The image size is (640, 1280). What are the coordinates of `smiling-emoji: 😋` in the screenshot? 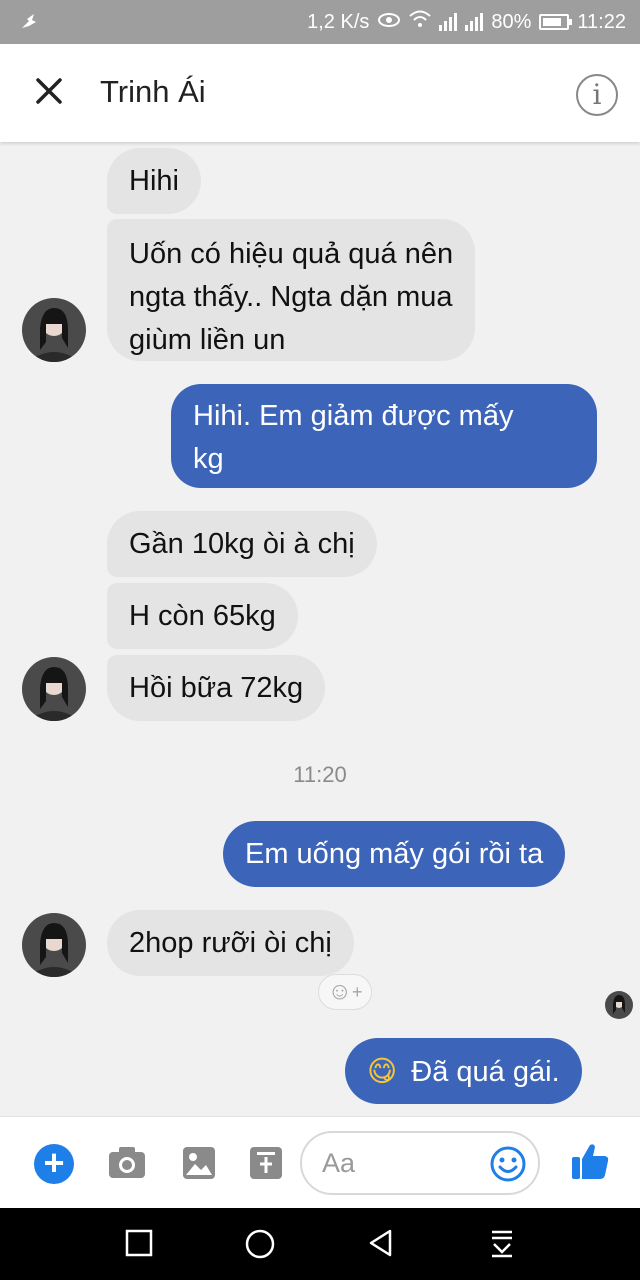 It's located at (382, 1071).